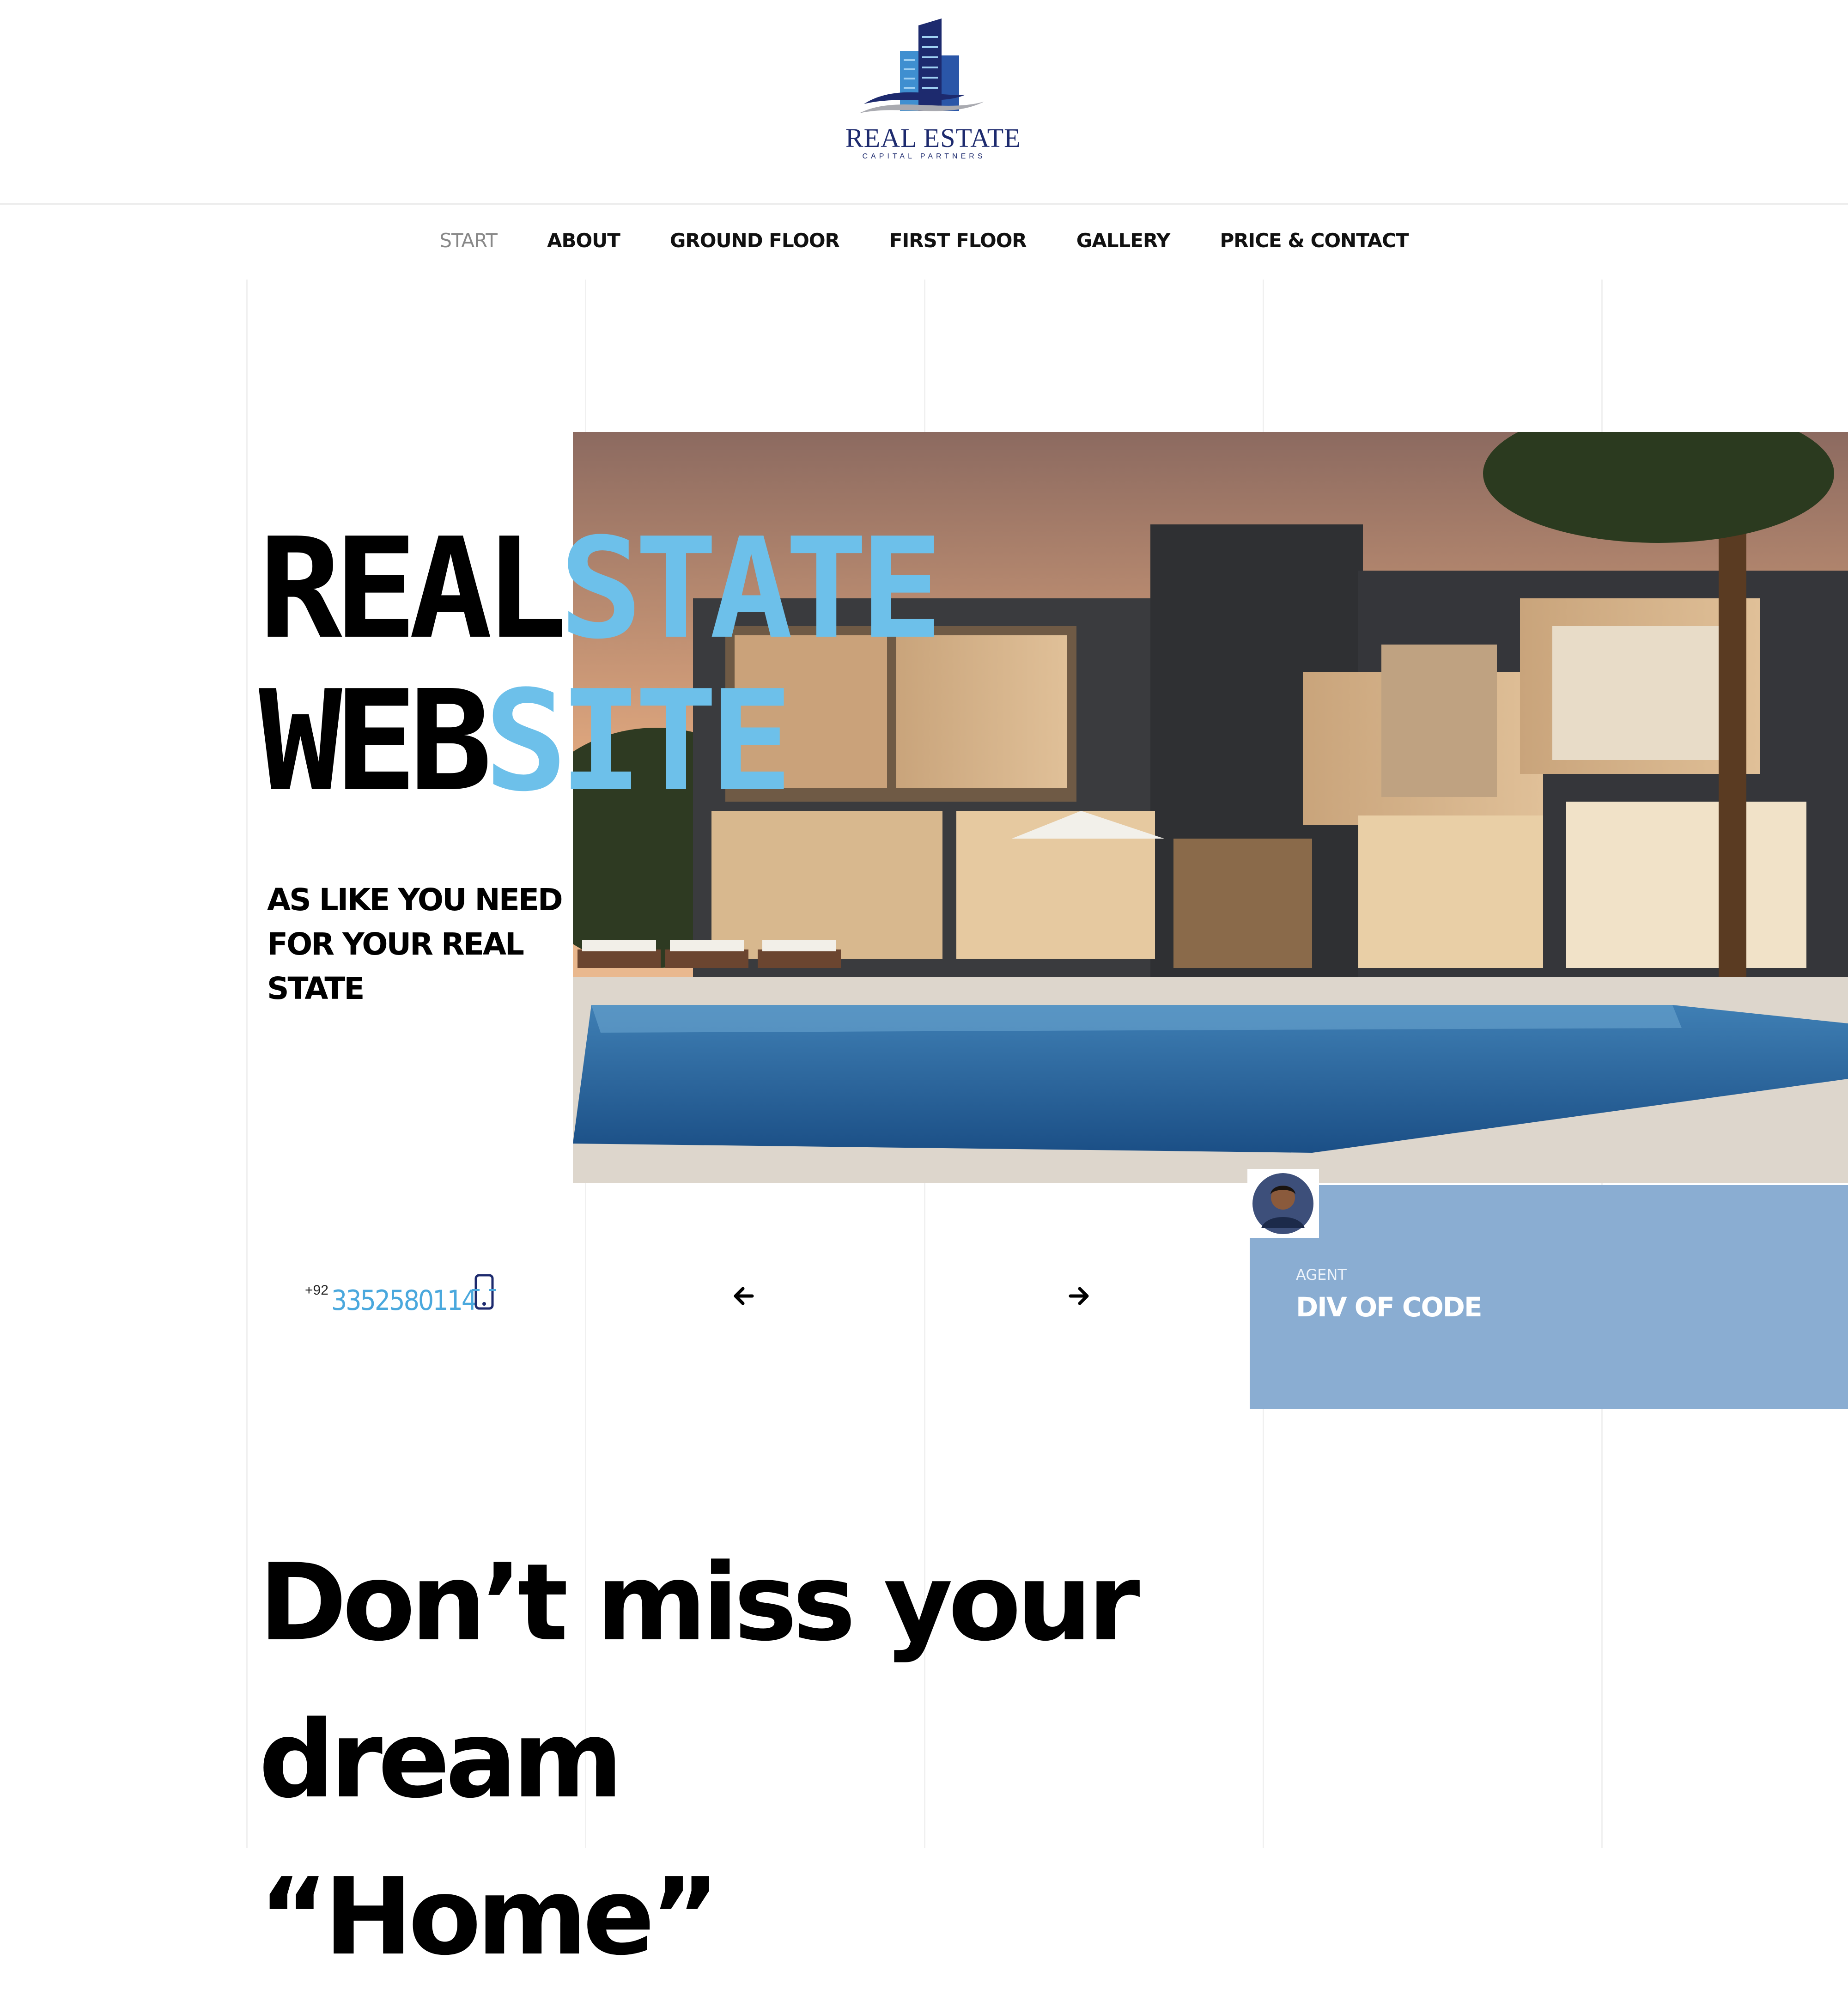 This screenshot has height=1996, width=1848. What do you see at coordinates (1315, 240) in the screenshot?
I see `nav-item-price-contact: PRICE & CONTACT` at bounding box center [1315, 240].